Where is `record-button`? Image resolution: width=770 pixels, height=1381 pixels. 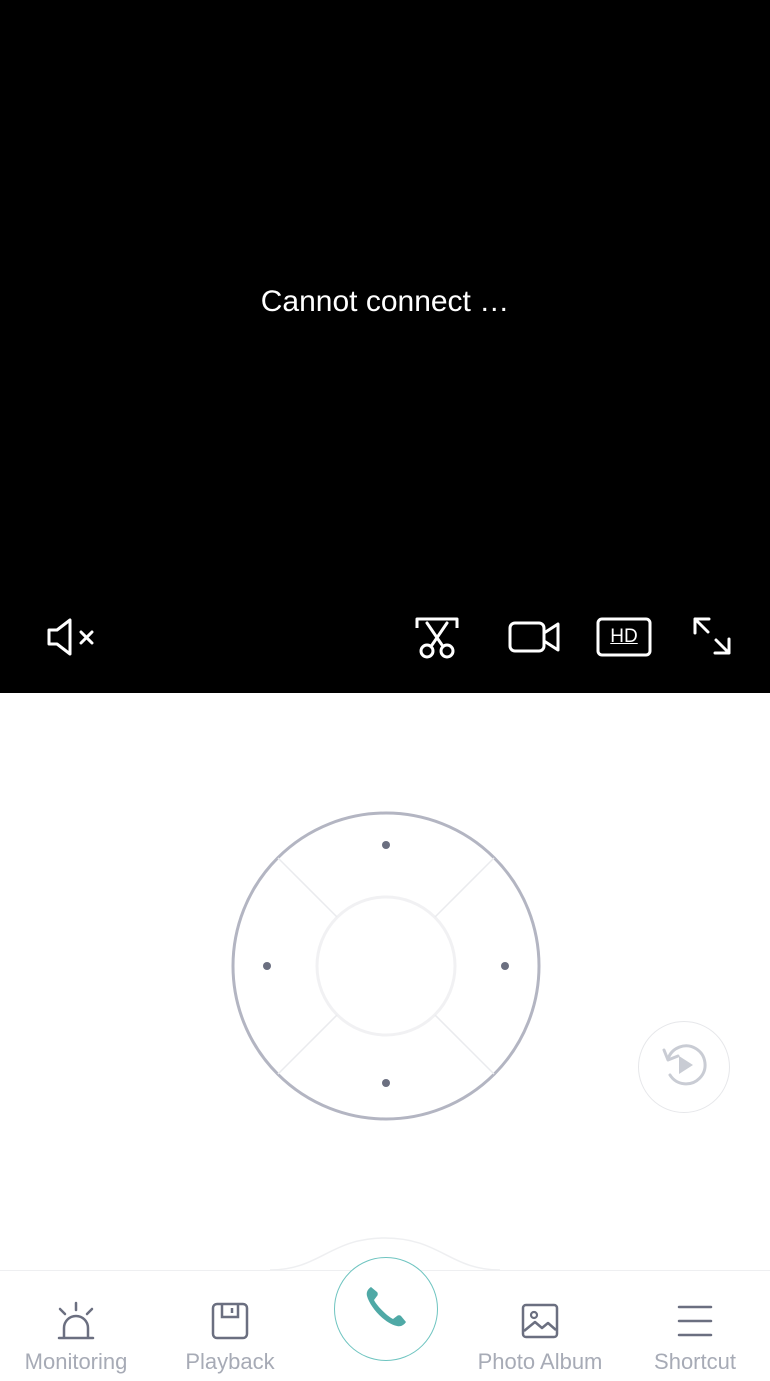
record-button is located at coordinates (535, 637).